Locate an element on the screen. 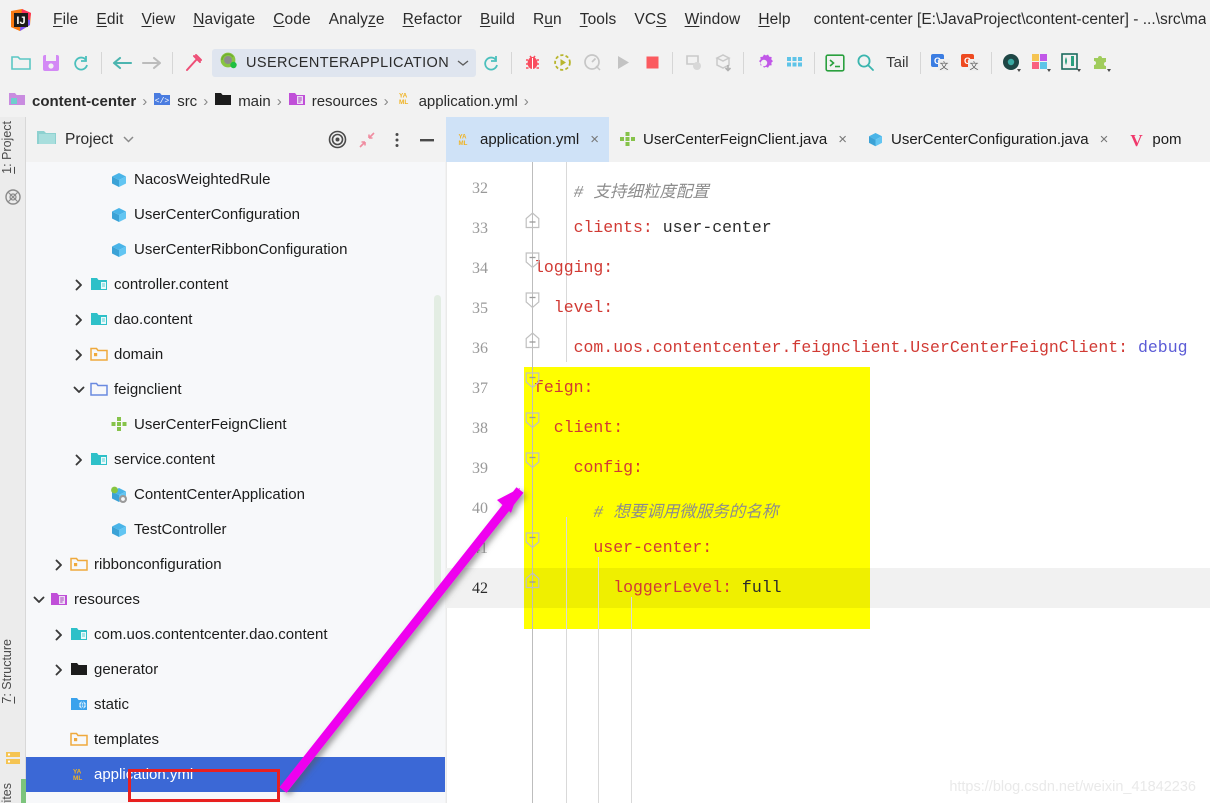 This screenshot has width=1210, height=803. run-configuration-selector: USERCENTERAPPLICATION is located at coordinates (344, 62).